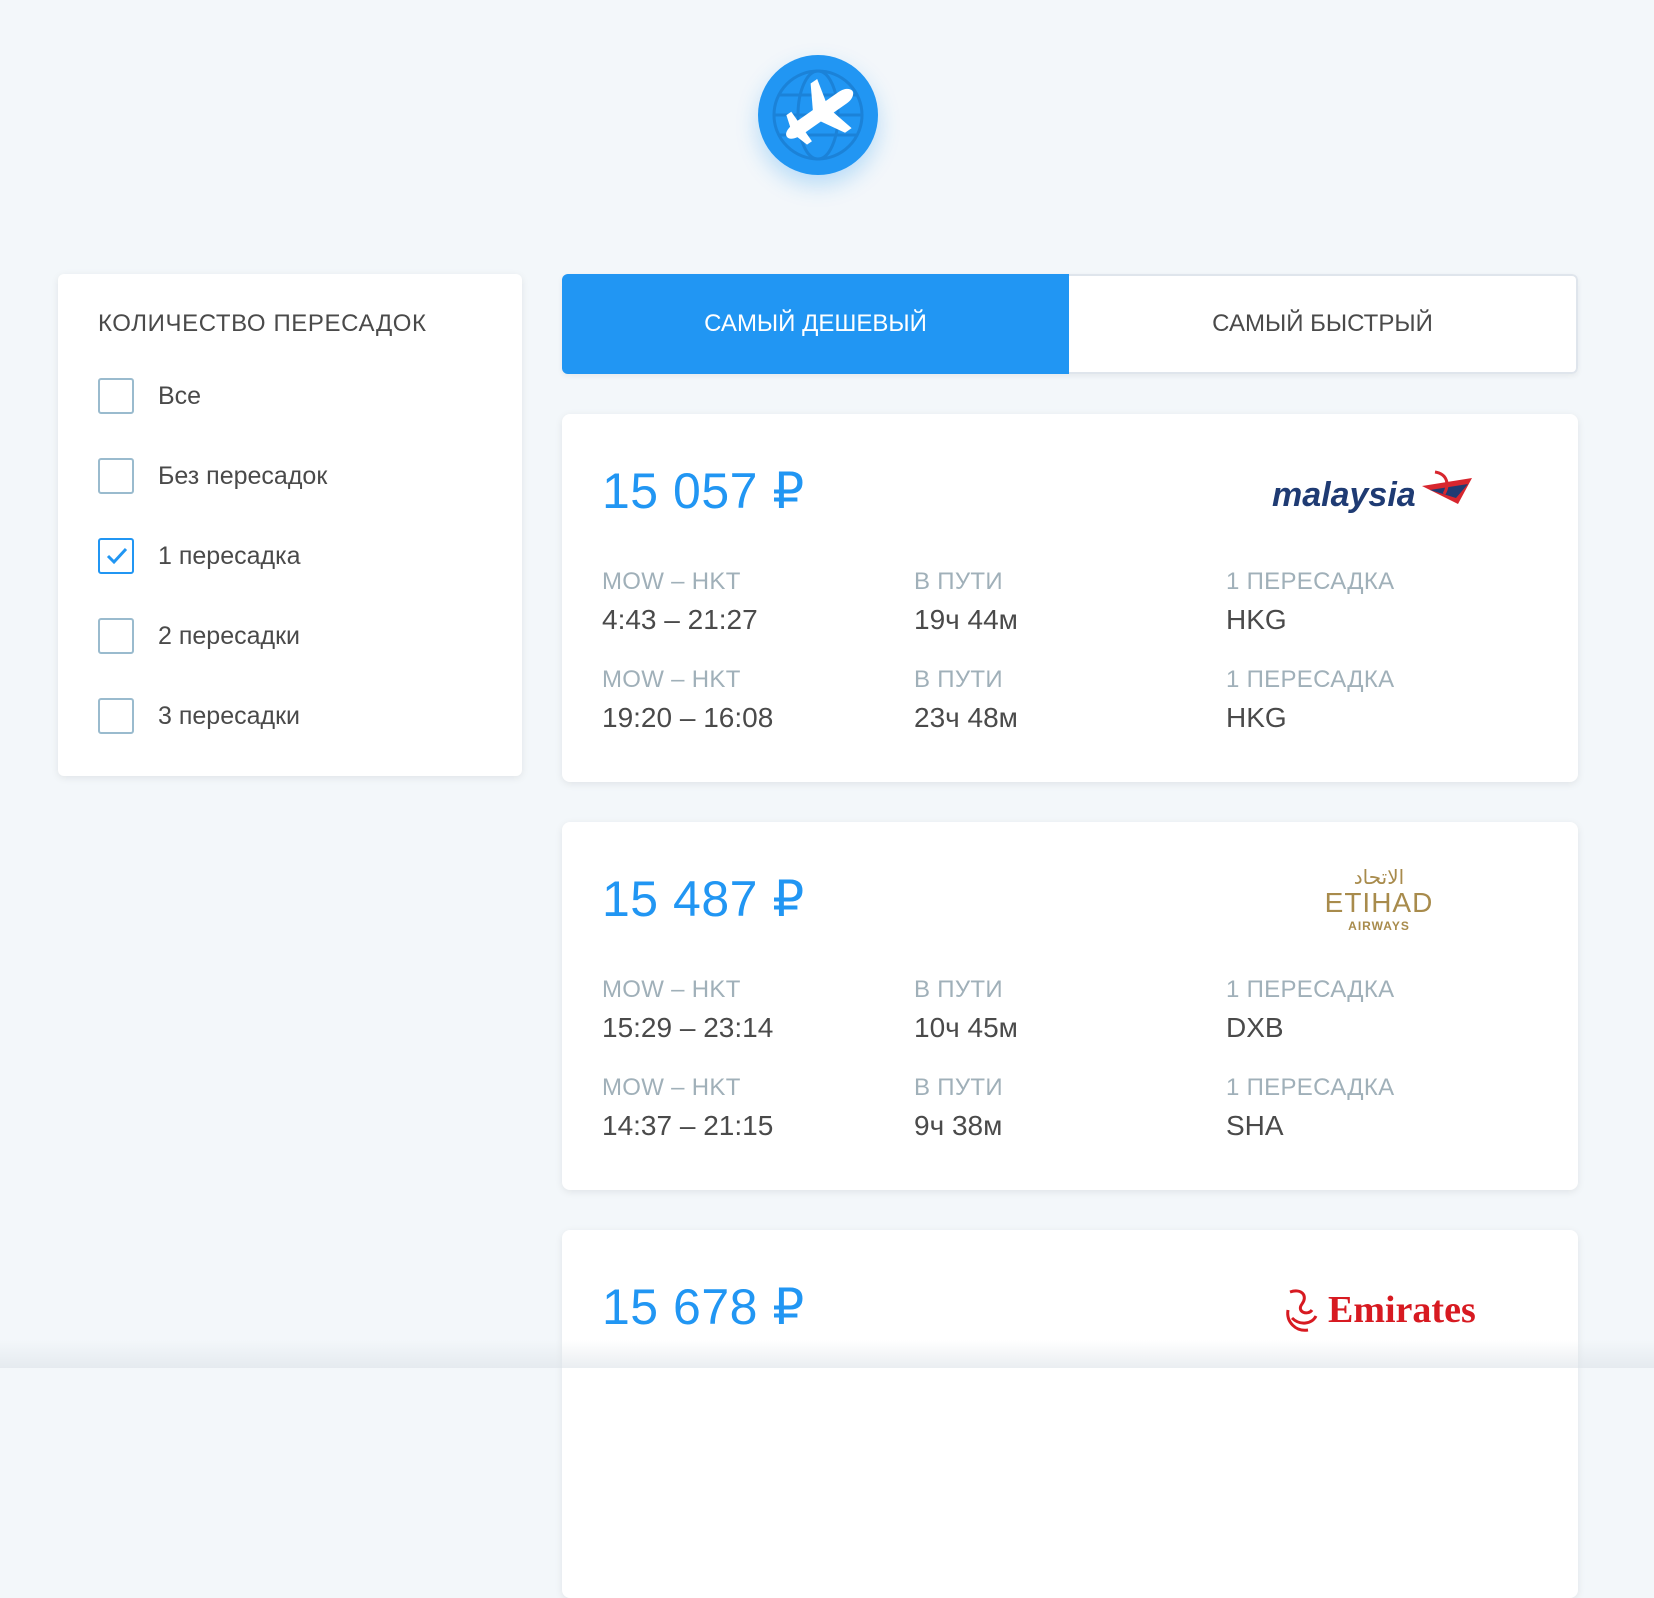  I want to click on sort-tabs: САМЫЙ ДЕШЕВЫЙ САМЫЙ БЫСТРЫЙ, so click(1070, 324).